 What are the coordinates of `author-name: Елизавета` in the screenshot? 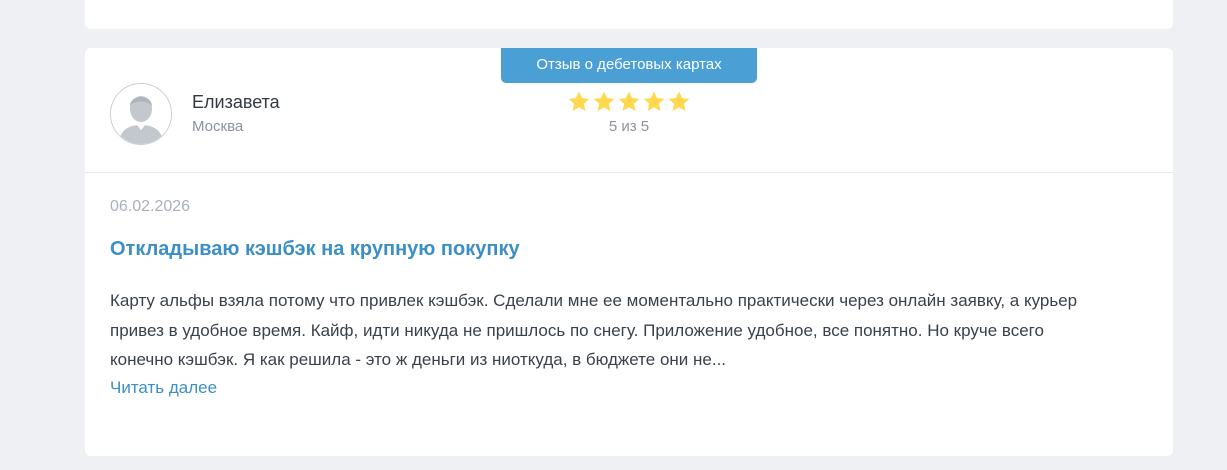 It's located at (236, 102).